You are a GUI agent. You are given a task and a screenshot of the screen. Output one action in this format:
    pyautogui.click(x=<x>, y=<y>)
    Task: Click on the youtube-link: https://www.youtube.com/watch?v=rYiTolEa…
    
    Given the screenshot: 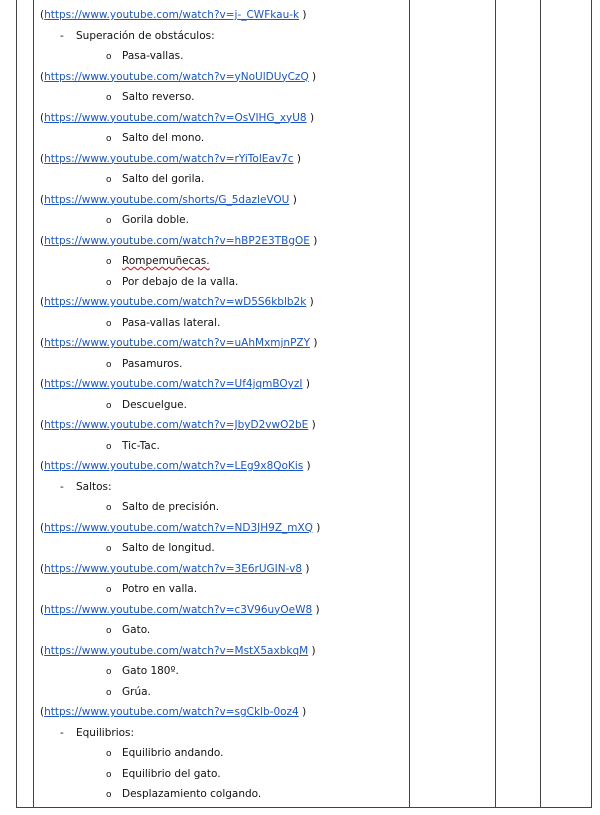 What is the action you would take?
    pyautogui.click(x=168, y=159)
    